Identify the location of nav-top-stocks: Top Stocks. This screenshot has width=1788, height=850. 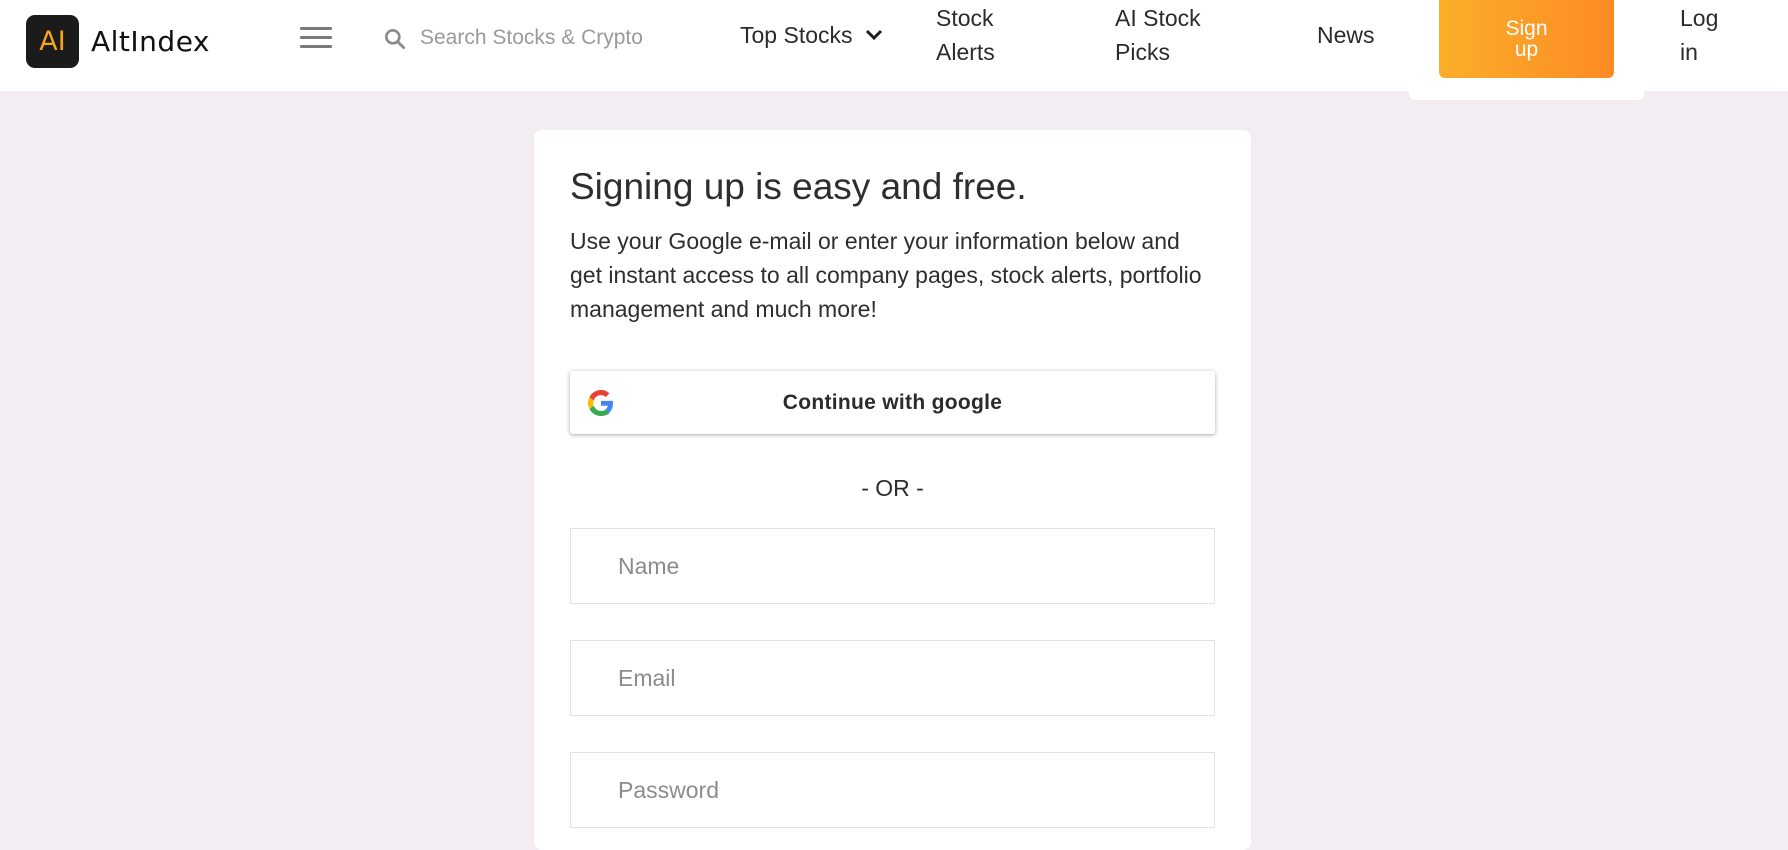
(811, 35).